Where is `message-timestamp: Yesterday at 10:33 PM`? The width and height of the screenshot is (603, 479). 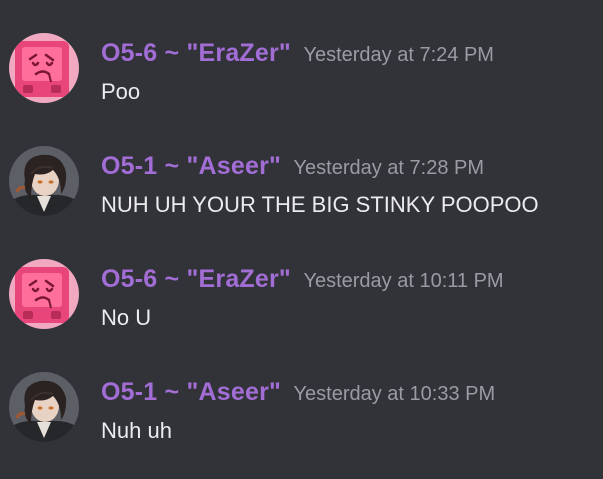
message-timestamp: Yesterday at 10:33 PM is located at coordinates (395, 394).